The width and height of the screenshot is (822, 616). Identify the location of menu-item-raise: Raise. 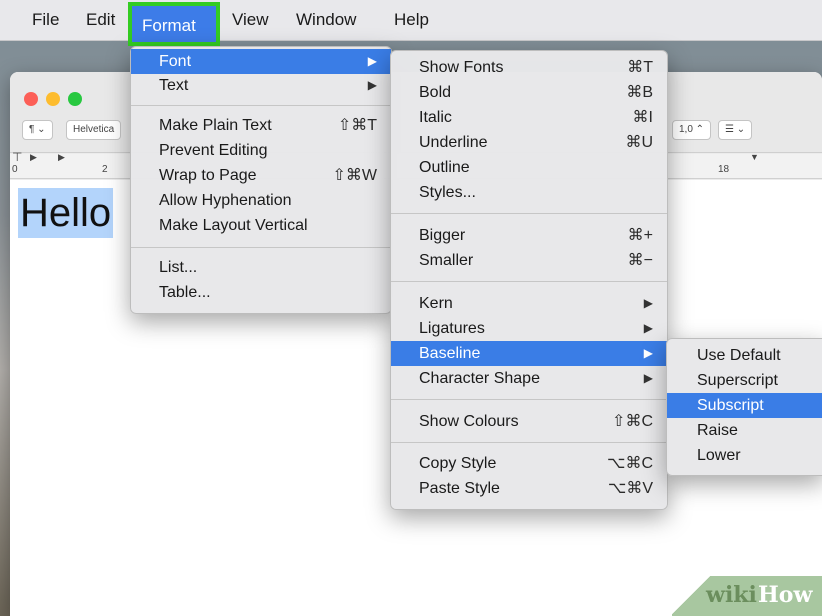
(744, 430).